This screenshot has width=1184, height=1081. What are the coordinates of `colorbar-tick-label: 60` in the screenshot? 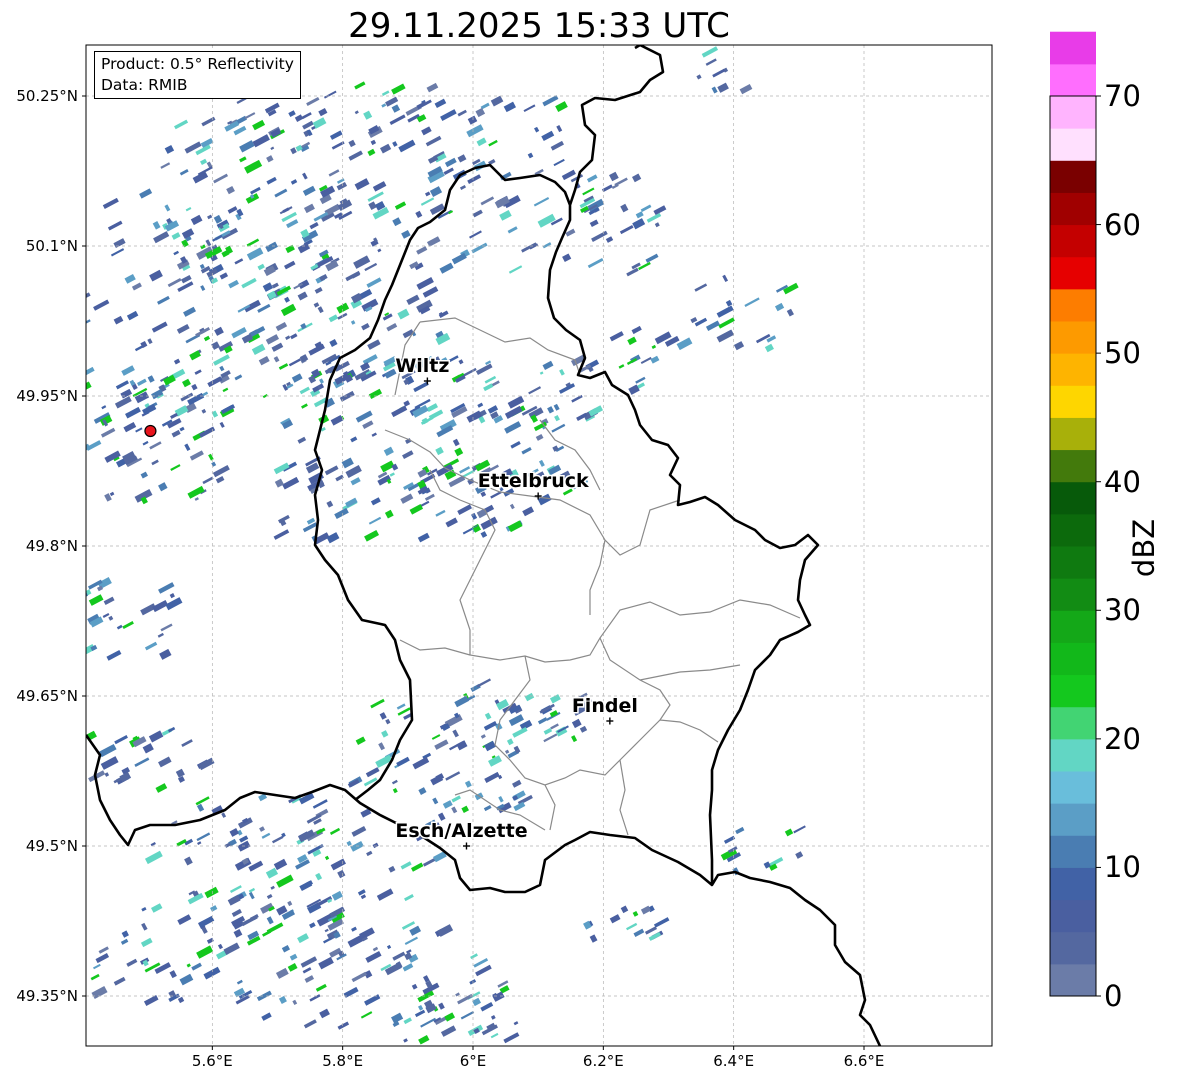 It's located at (1122, 224).